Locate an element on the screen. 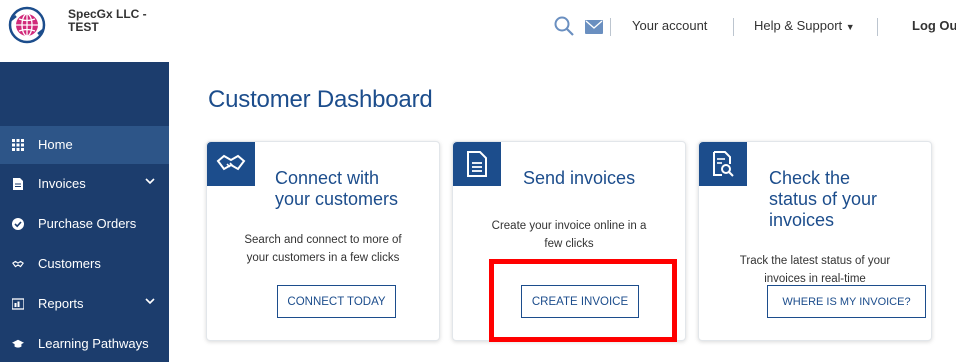 The height and width of the screenshot is (363, 956). company-name-line2: TEST is located at coordinates (83, 27).